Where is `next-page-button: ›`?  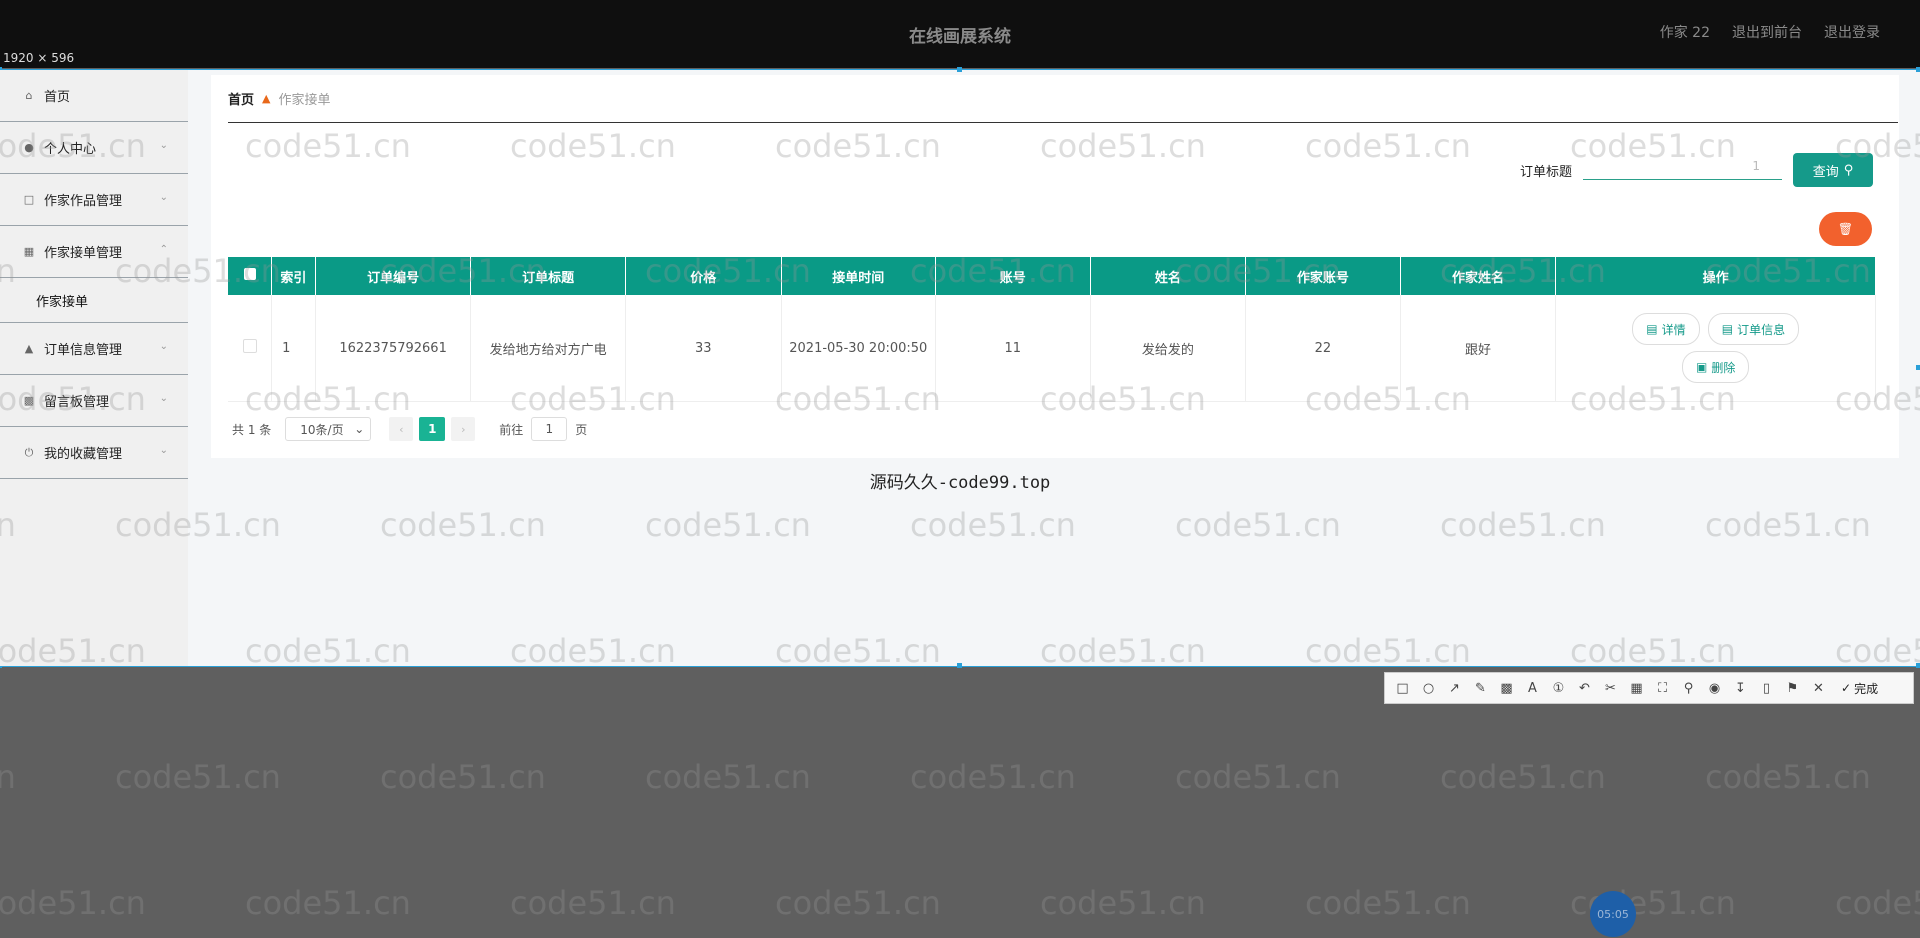
next-page-button: › is located at coordinates (463, 429).